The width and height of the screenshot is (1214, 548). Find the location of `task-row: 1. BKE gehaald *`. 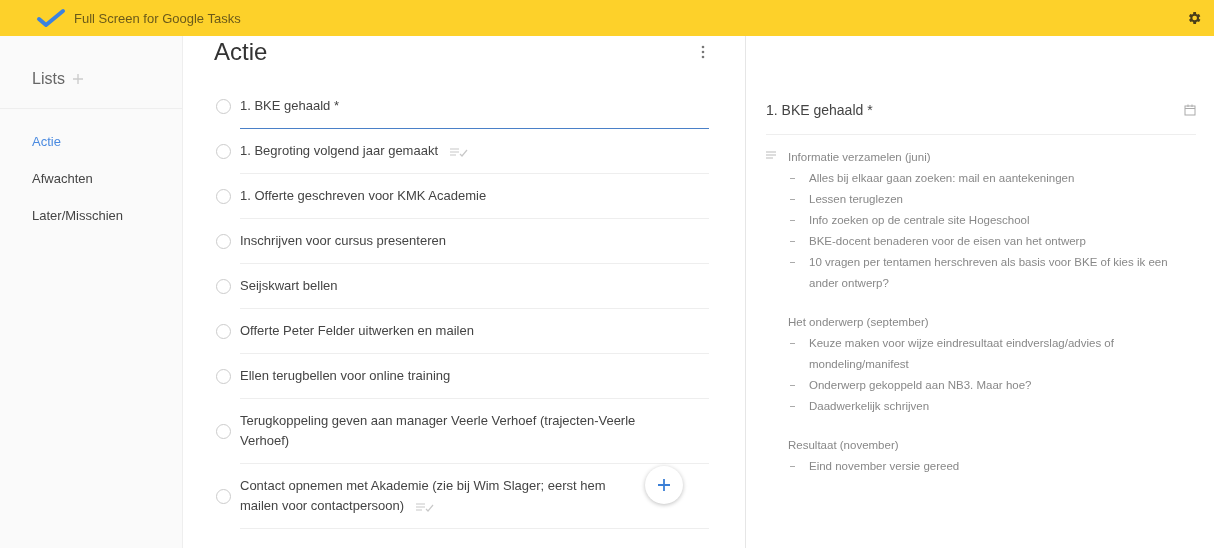

task-row: 1. BKE gehaald * is located at coordinates (474, 106).